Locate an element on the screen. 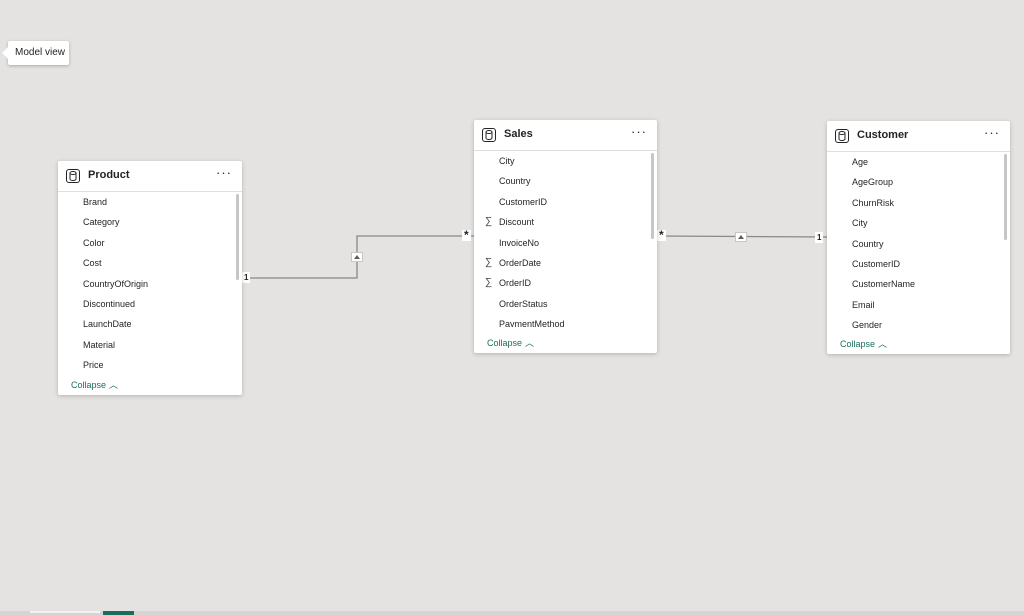 Image resolution: width=1024 pixels, height=615 pixels. field-item: Gender is located at coordinates (918, 321).